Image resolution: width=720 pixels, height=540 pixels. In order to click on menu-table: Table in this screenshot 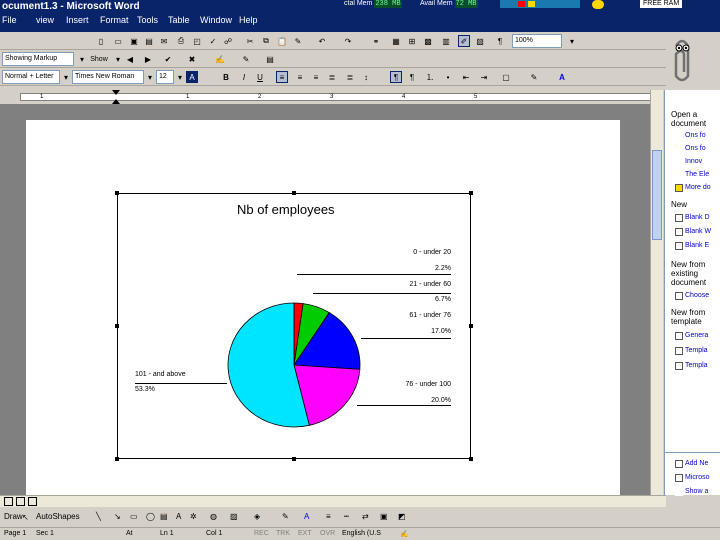, I will do `click(179, 20)`.